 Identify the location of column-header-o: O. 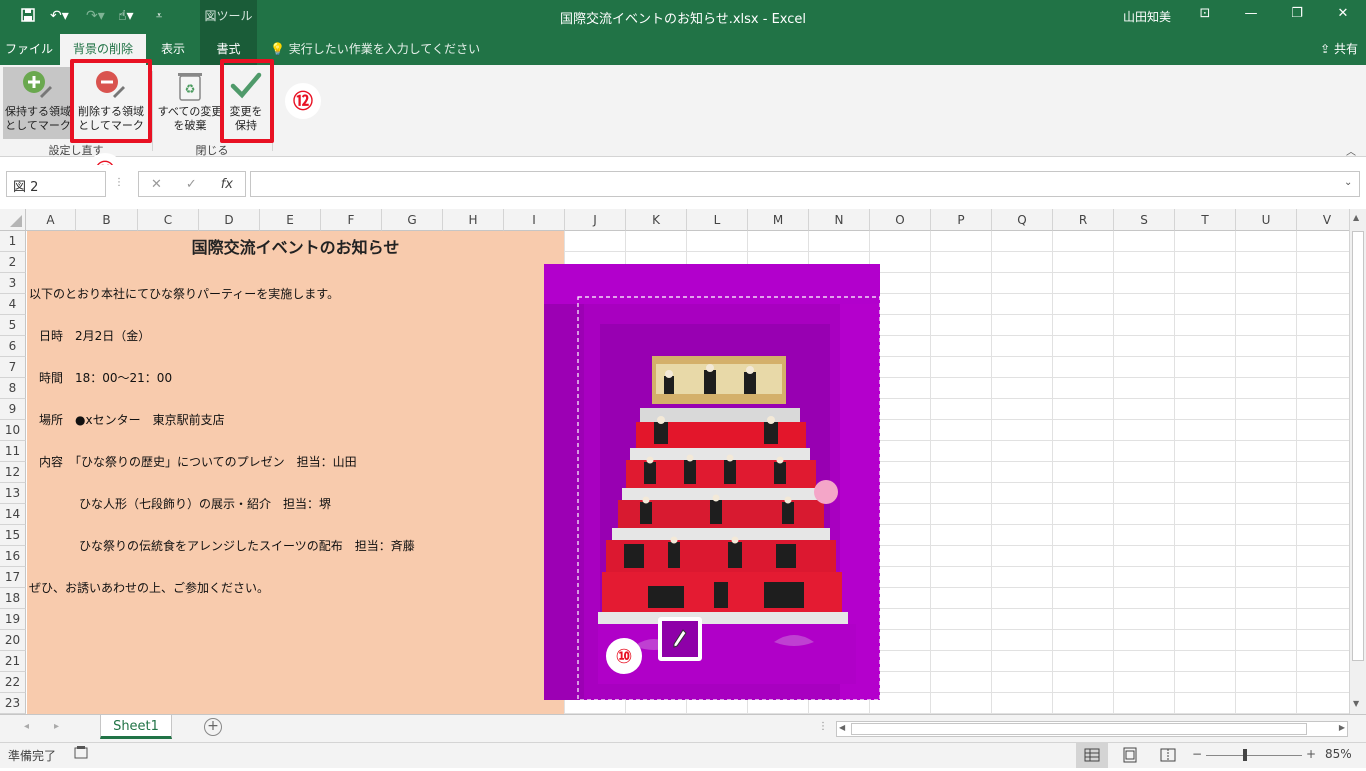
(900, 220).